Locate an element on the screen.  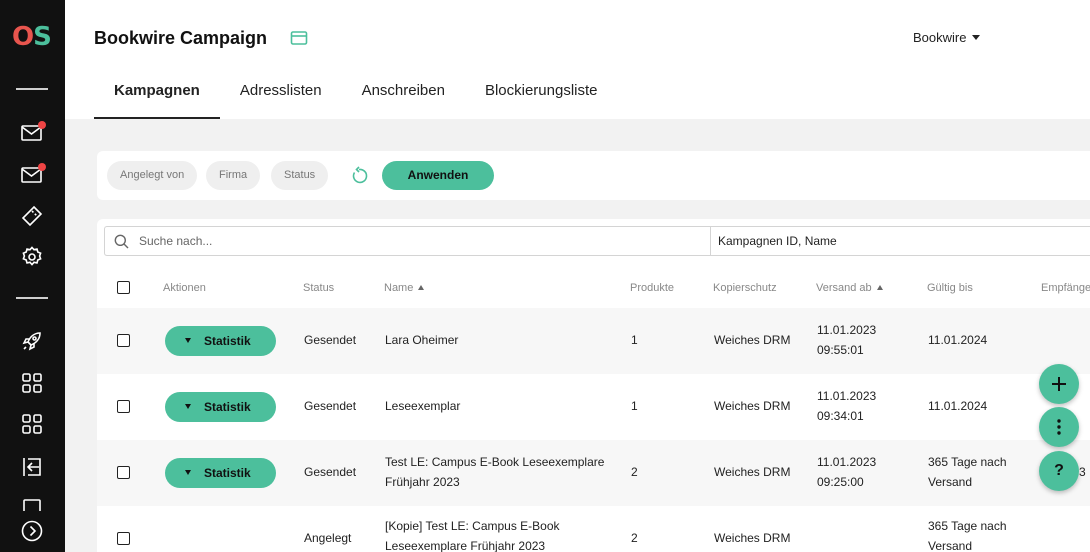
plus-icon is located at coordinates (1059, 384).